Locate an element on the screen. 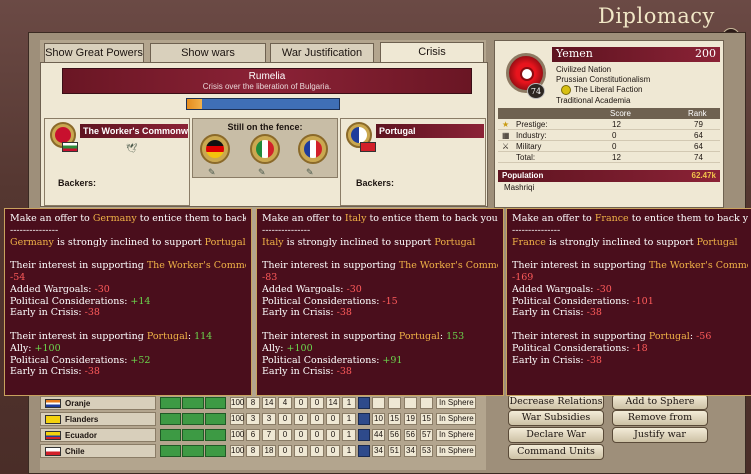 The height and width of the screenshot is (474, 751). table-row: Chile 100 8 18 0 0 0 0 1 34 51 34 53 In Sphere is located at coordinates (260, 451).